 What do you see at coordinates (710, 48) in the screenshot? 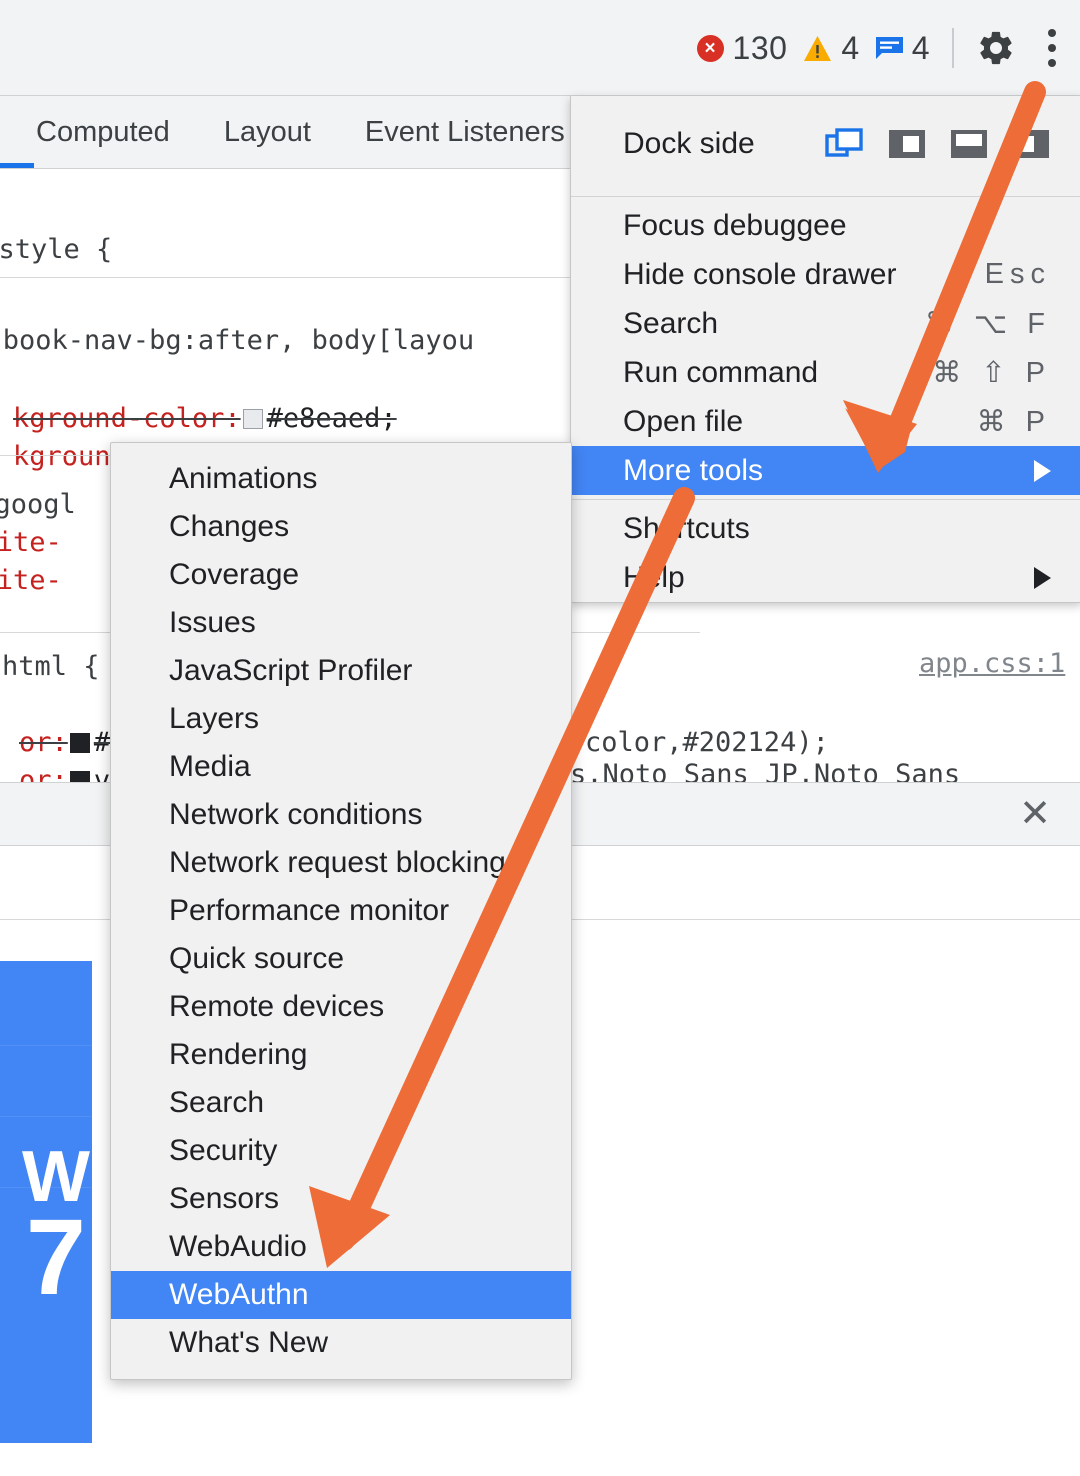
I see `error-icon: ×` at bounding box center [710, 48].